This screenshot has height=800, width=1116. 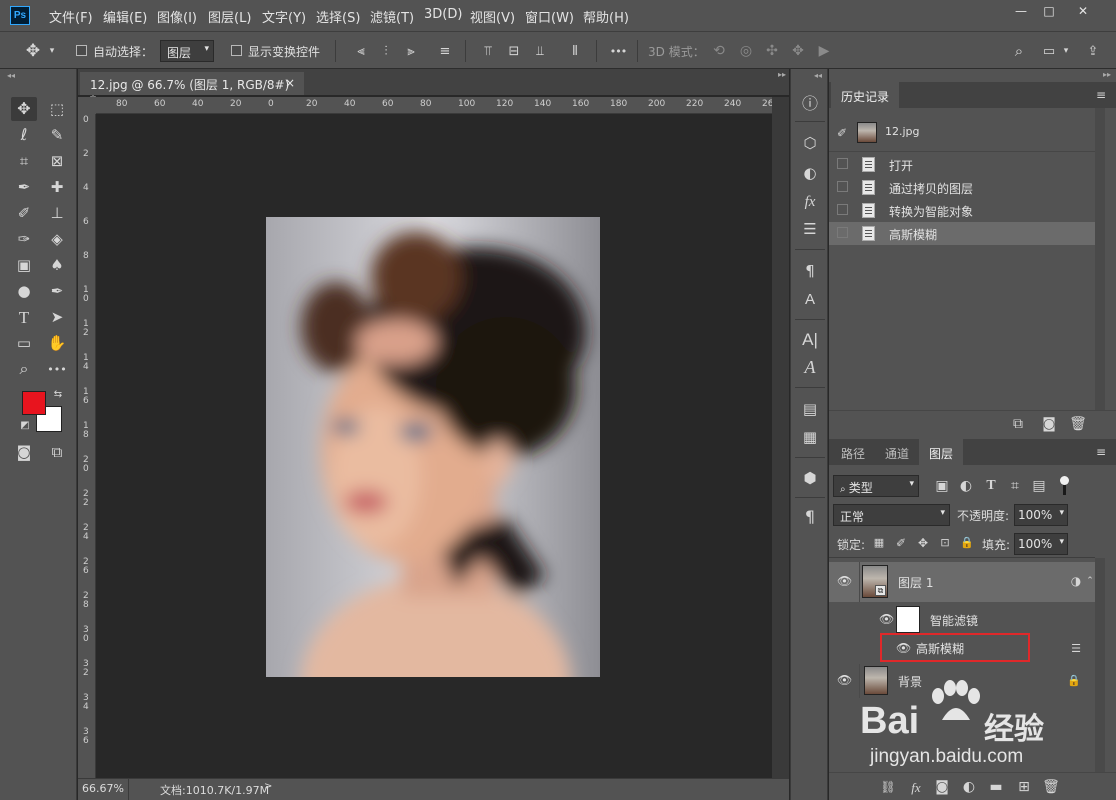 I want to click on filter-pixel-icon: ▣, so click(x=942, y=486).